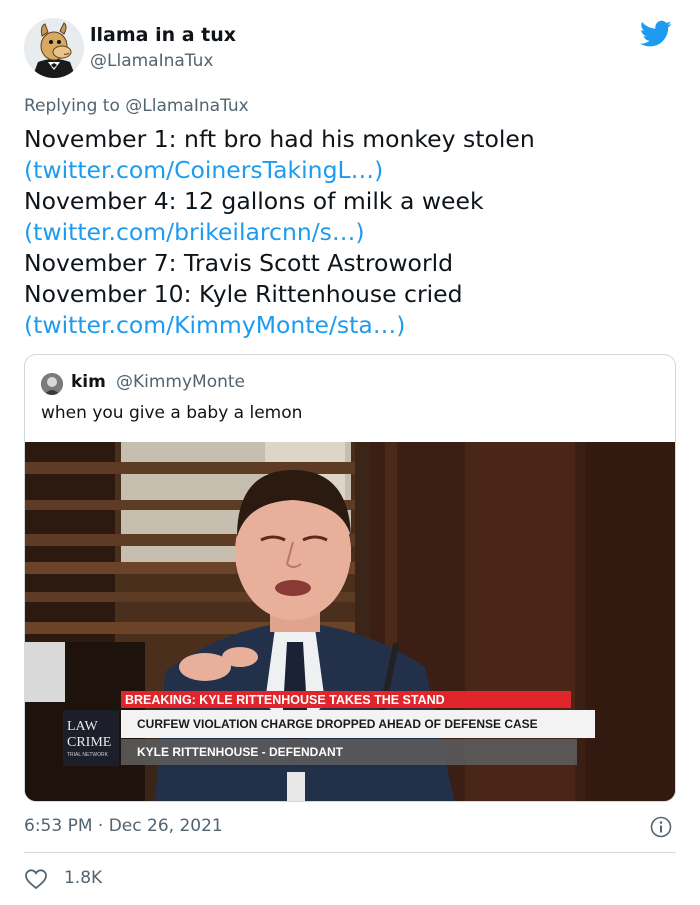 The height and width of the screenshot is (905, 700). Describe the element at coordinates (240, 752) in the screenshot. I see `chyron-name: KYLE RITTENHOUSE - DEFENDANT` at that location.